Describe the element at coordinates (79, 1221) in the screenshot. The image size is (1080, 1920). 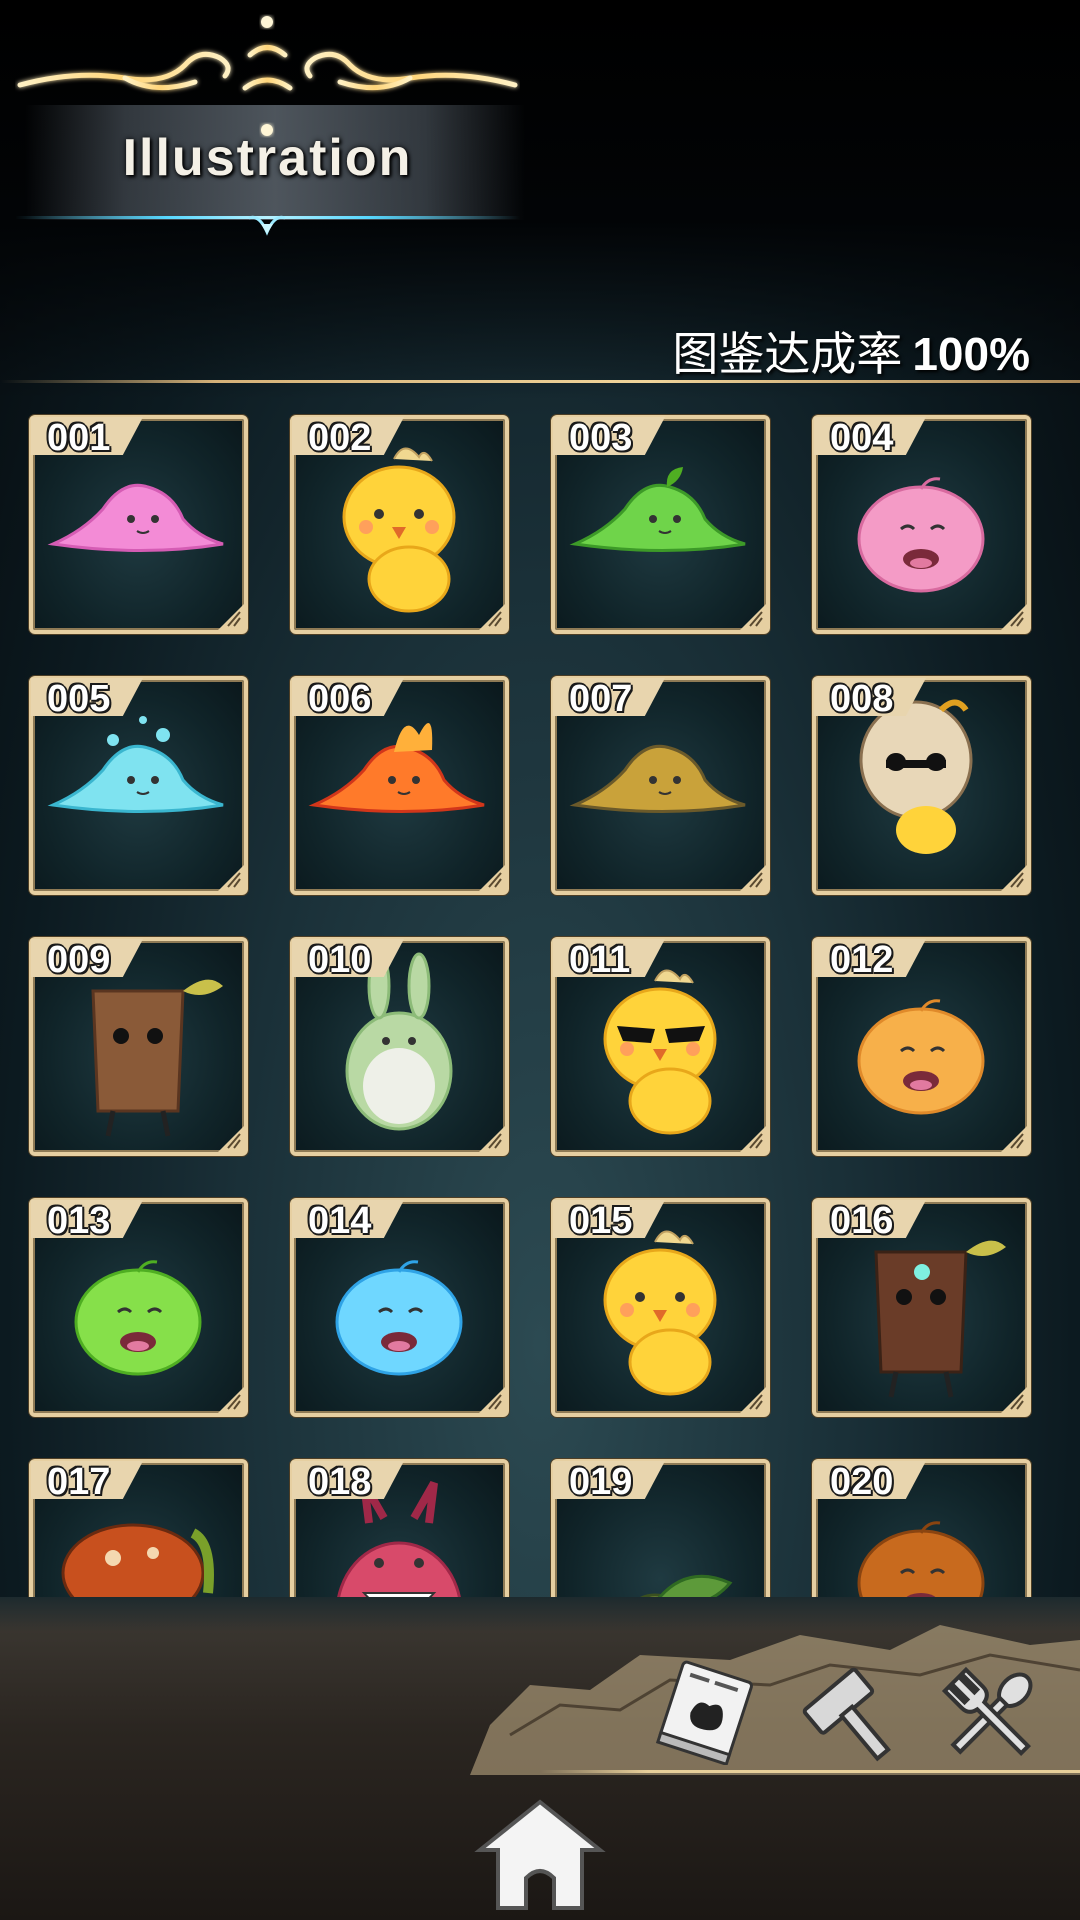
I see `card-number: 013` at that location.